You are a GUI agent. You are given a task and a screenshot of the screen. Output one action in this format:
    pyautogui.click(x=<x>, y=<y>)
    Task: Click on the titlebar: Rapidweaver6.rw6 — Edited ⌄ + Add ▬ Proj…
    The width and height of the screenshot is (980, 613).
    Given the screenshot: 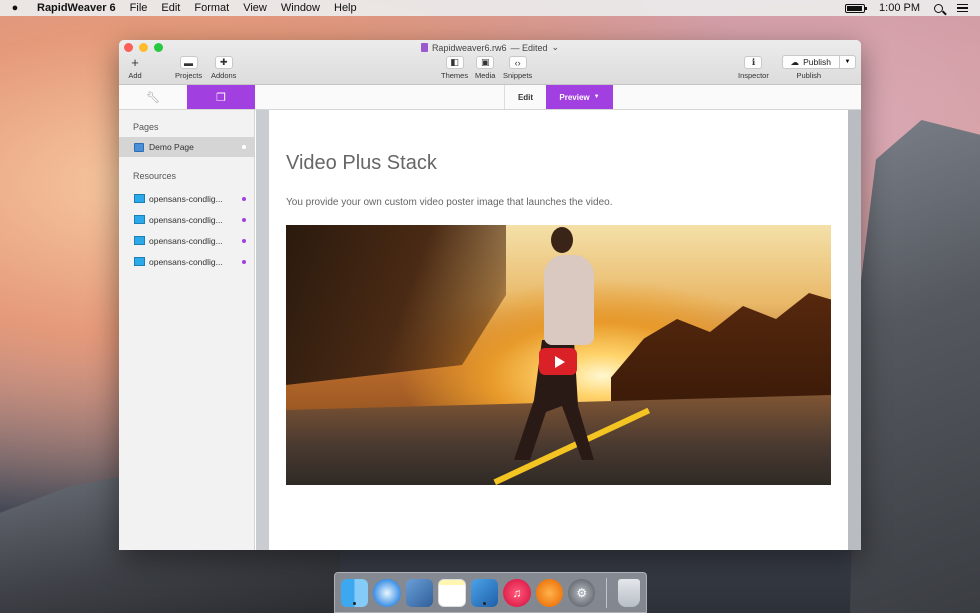 What is the action you would take?
    pyautogui.click(x=490, y=62)
    